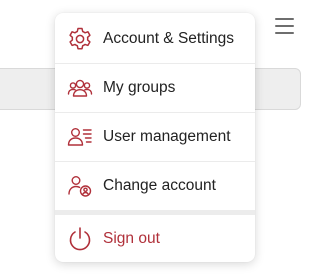 This screenshot has width=320, height=275. I want to click on power-icon, so click(80, 238).